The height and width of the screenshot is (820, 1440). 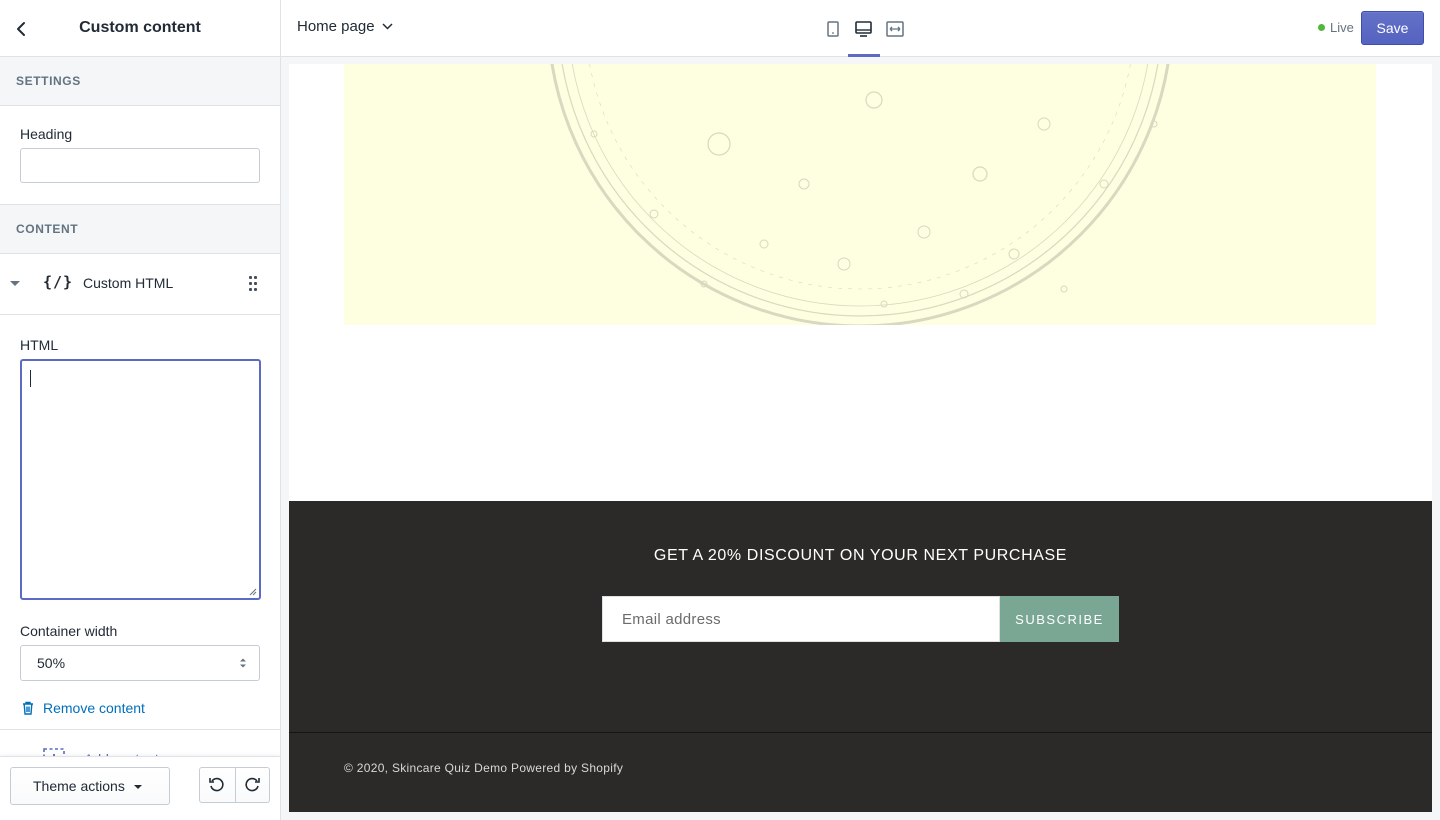 I want to click on fullwidth-view-button, so click(x=894, y=28).